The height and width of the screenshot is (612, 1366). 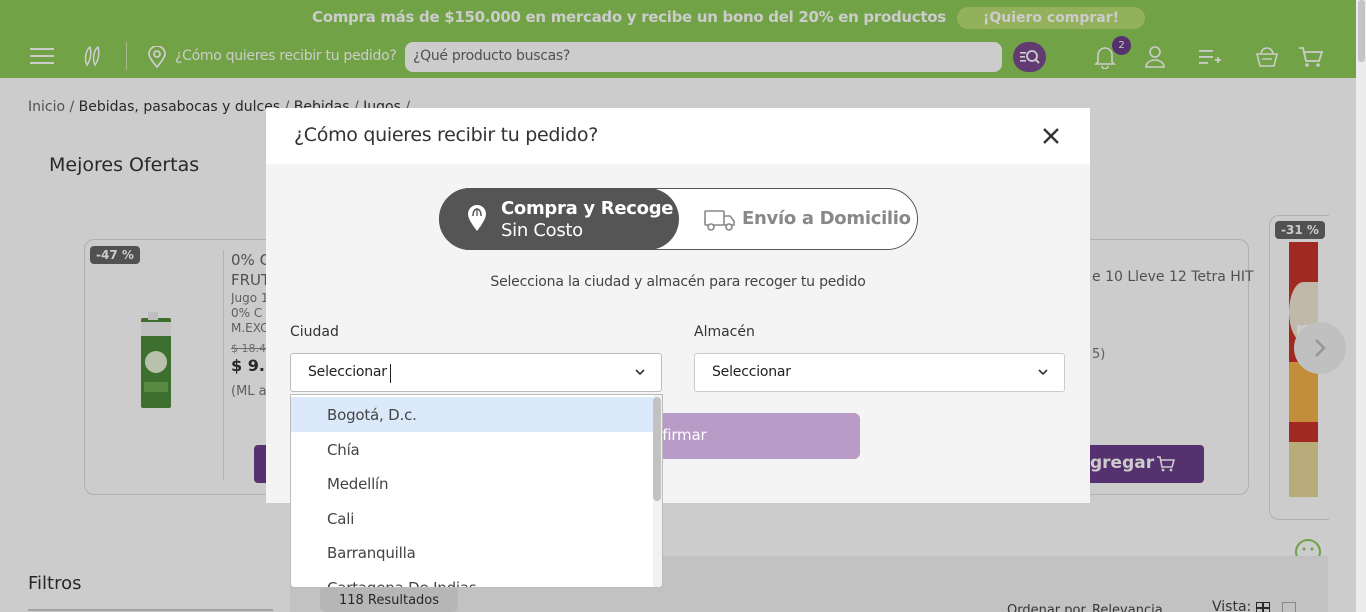 What do you see at coordinates (390, 373) in the screenshot?
I see `text-caret` at bounding box center [390, 373].